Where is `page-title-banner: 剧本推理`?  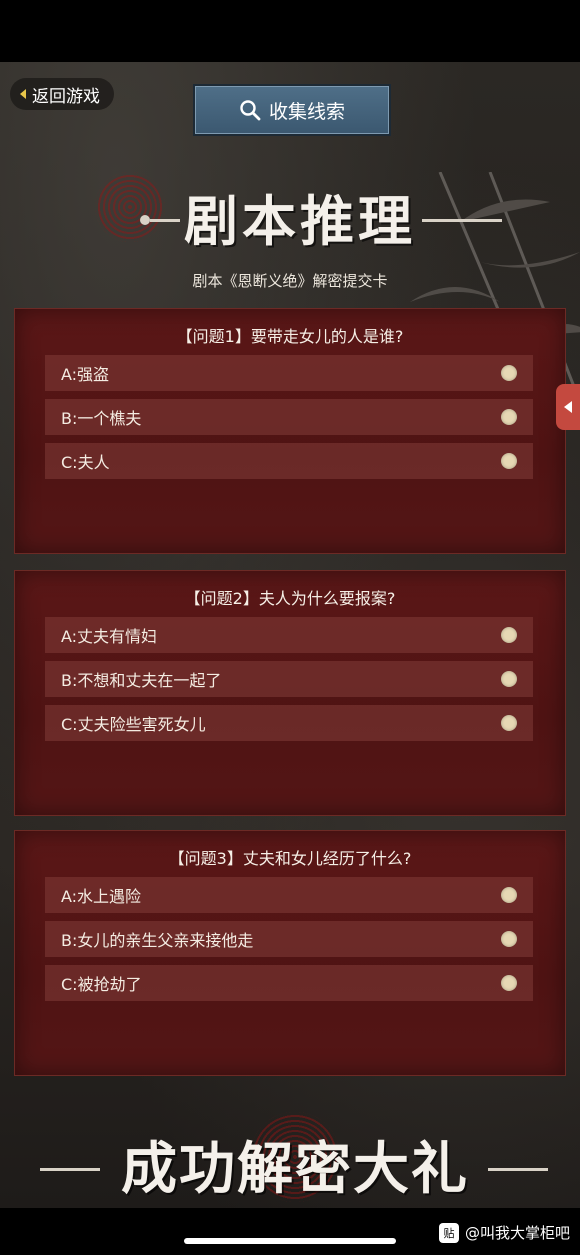
page-title-banner: 剧本推理 is located at coordinates (290, 217).